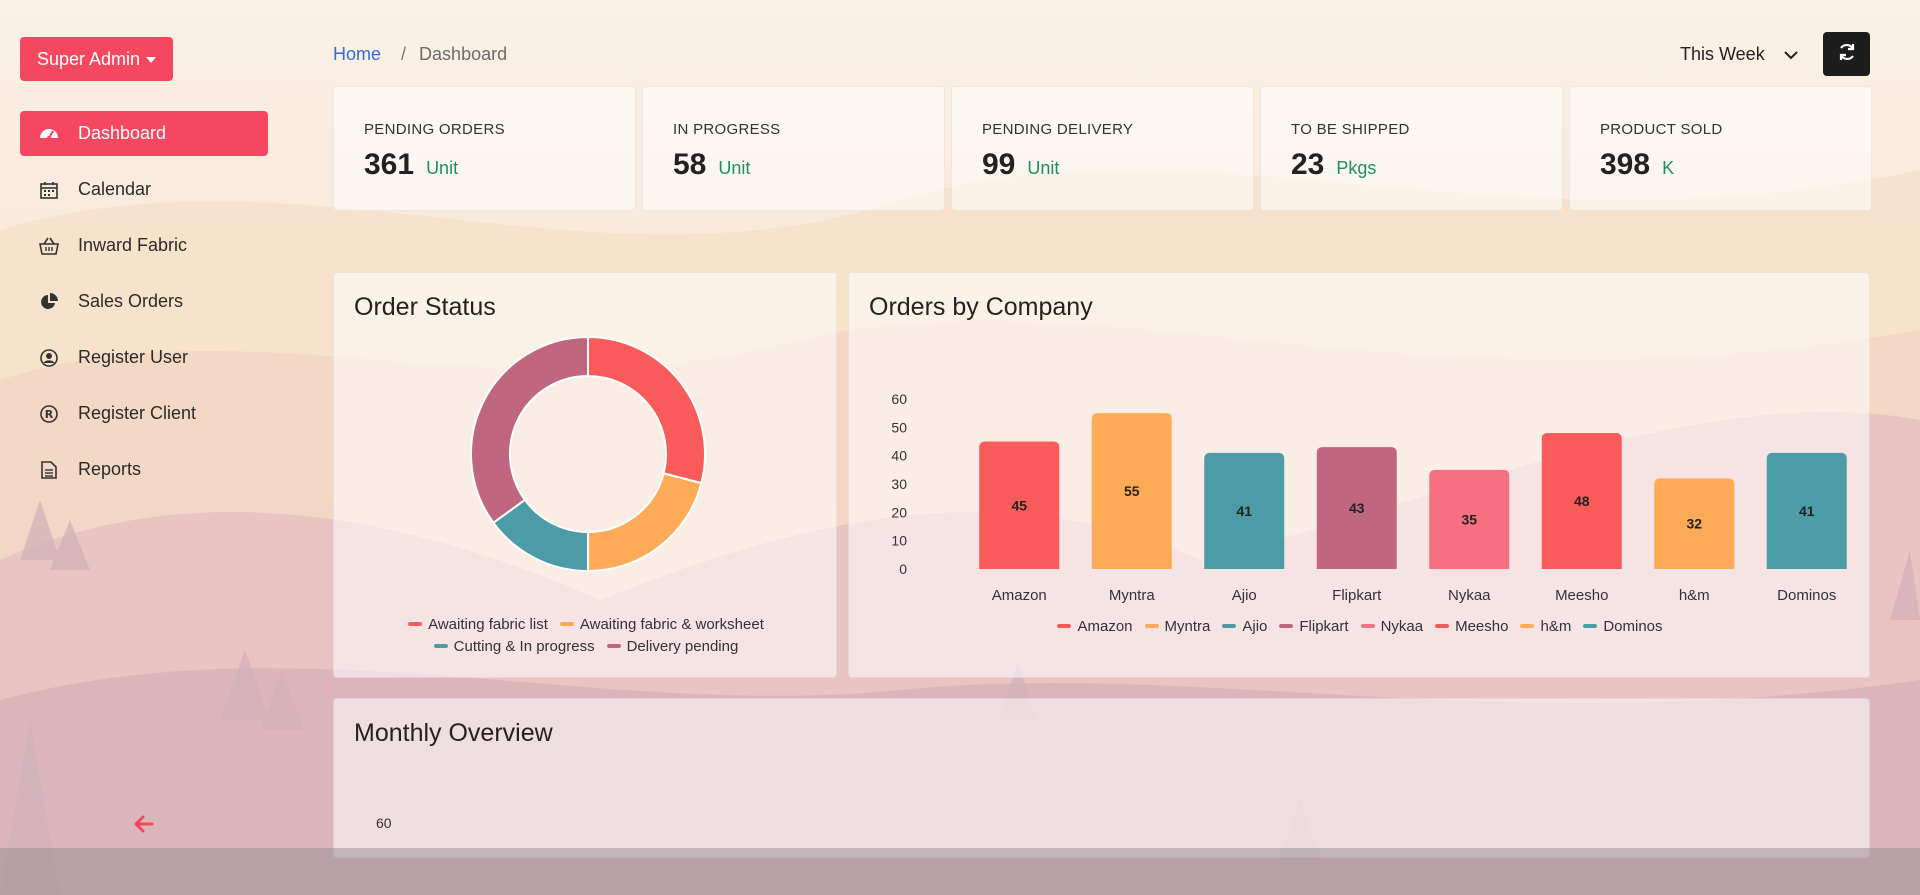 This screenshot has width=1920, height=895. I want to click on legend-item: Cutting & In progress, so click(514, 646).